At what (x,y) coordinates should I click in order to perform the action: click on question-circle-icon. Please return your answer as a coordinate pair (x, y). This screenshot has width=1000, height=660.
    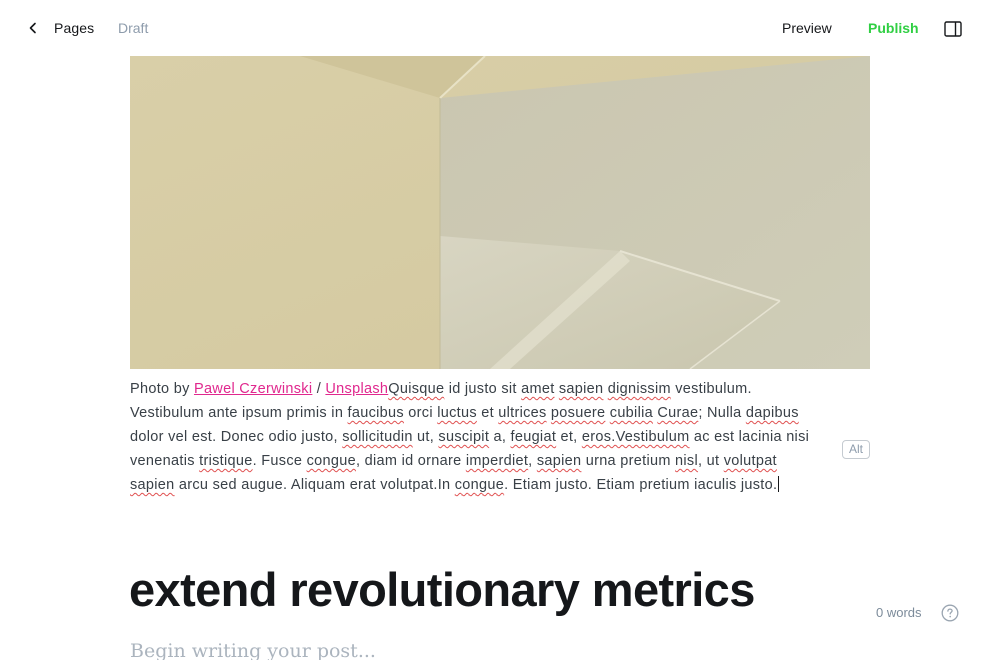
    Looking at the image, I should click on (950, 613).